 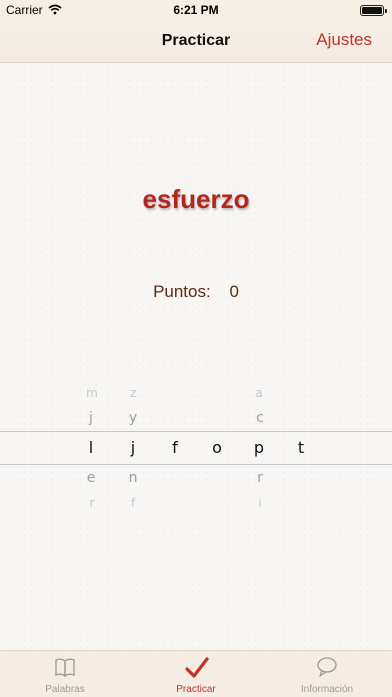 I want to click on tab-label: Información, so click(x=327, y=689).